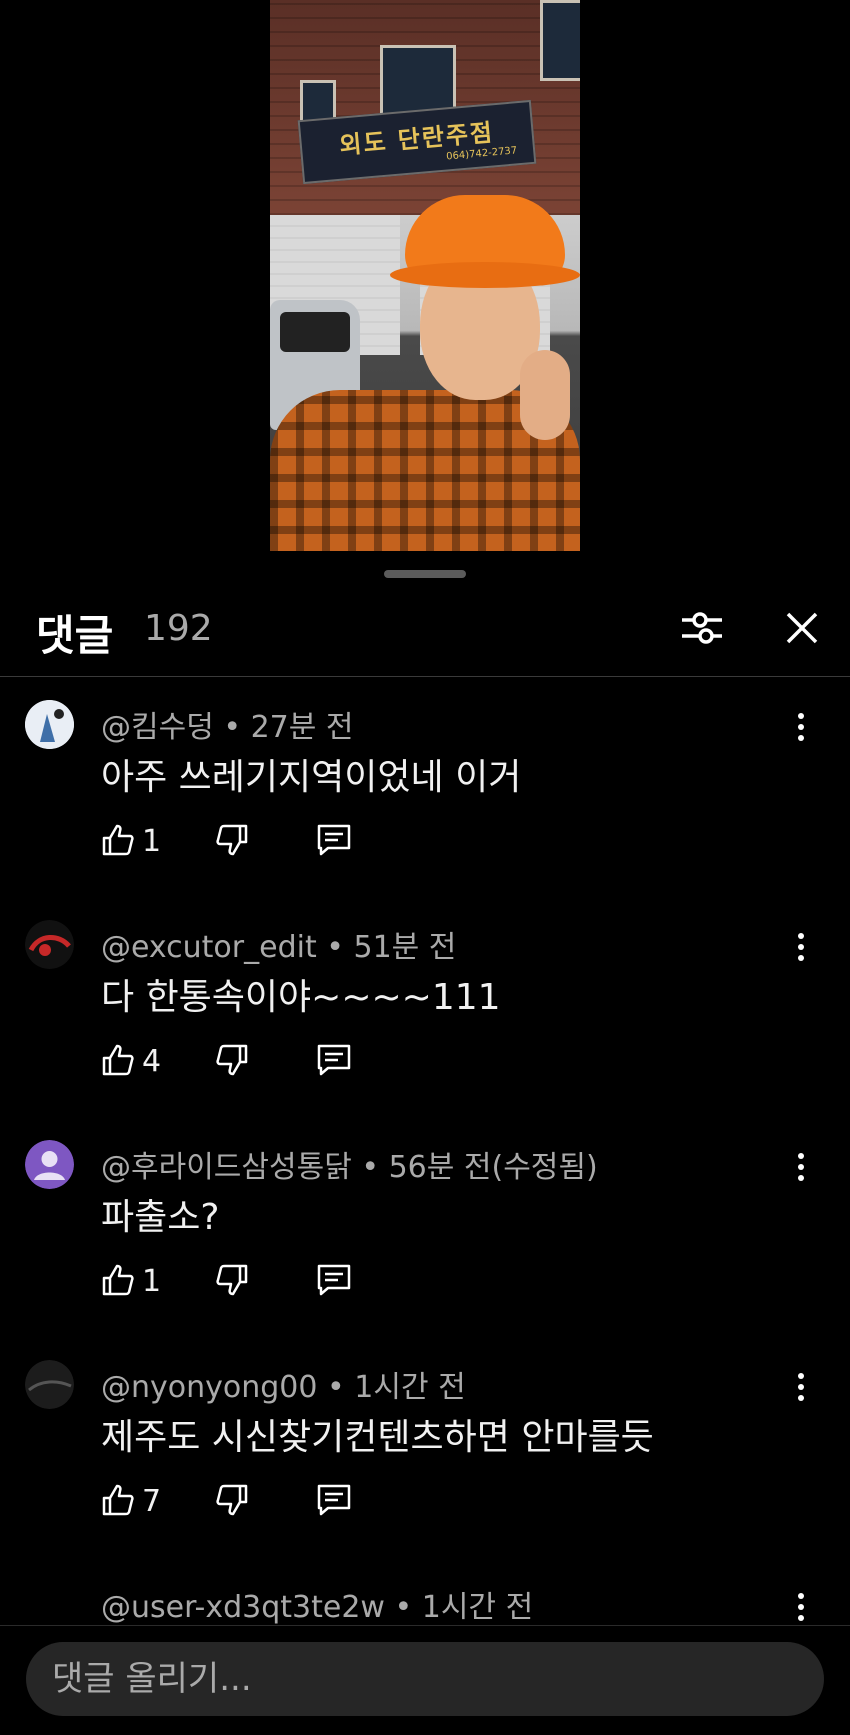 The width and height of the screenshot is (850, 1735). I want to click on comments-header: 댓글 192, so click(425, 633).